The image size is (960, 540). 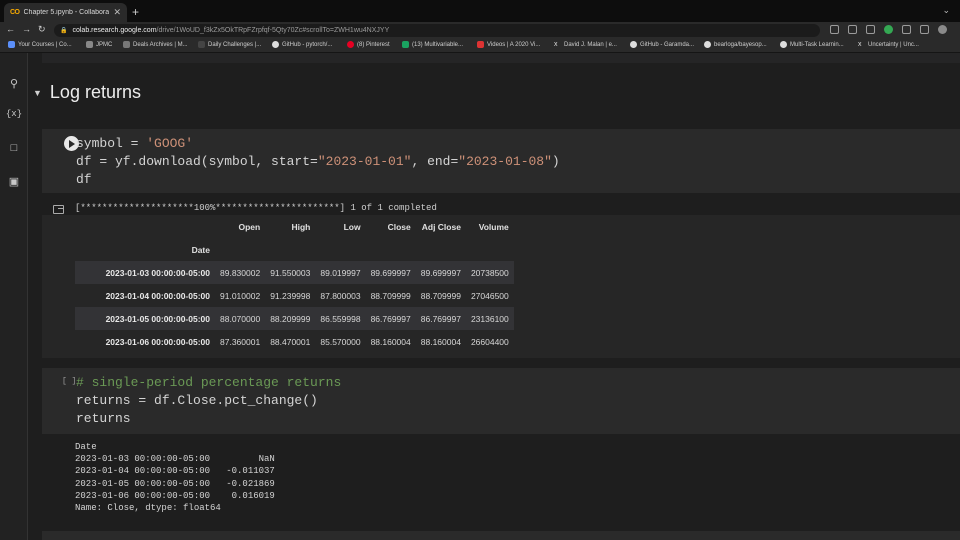 I want to click on new-tab-button: +, so click(x=135, y=12).